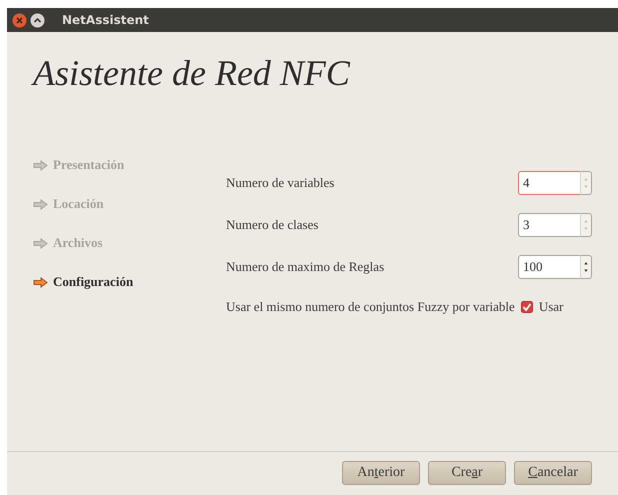  I want to click on checkbox, so click(526, 307).